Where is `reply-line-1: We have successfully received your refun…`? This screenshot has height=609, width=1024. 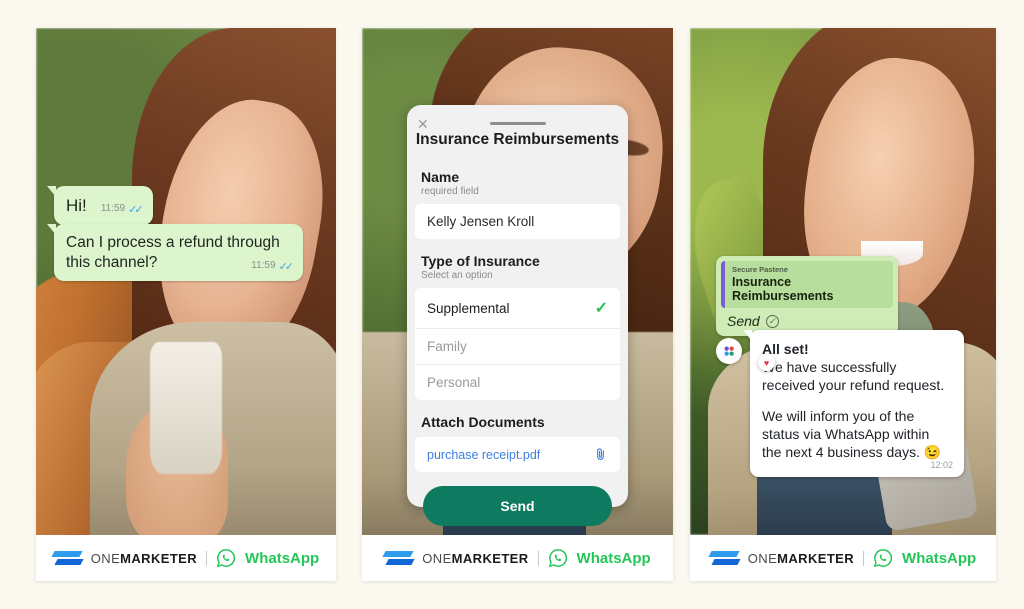 reply-line-1: We have successfully received your refun… is located at coordinates (853, 376).